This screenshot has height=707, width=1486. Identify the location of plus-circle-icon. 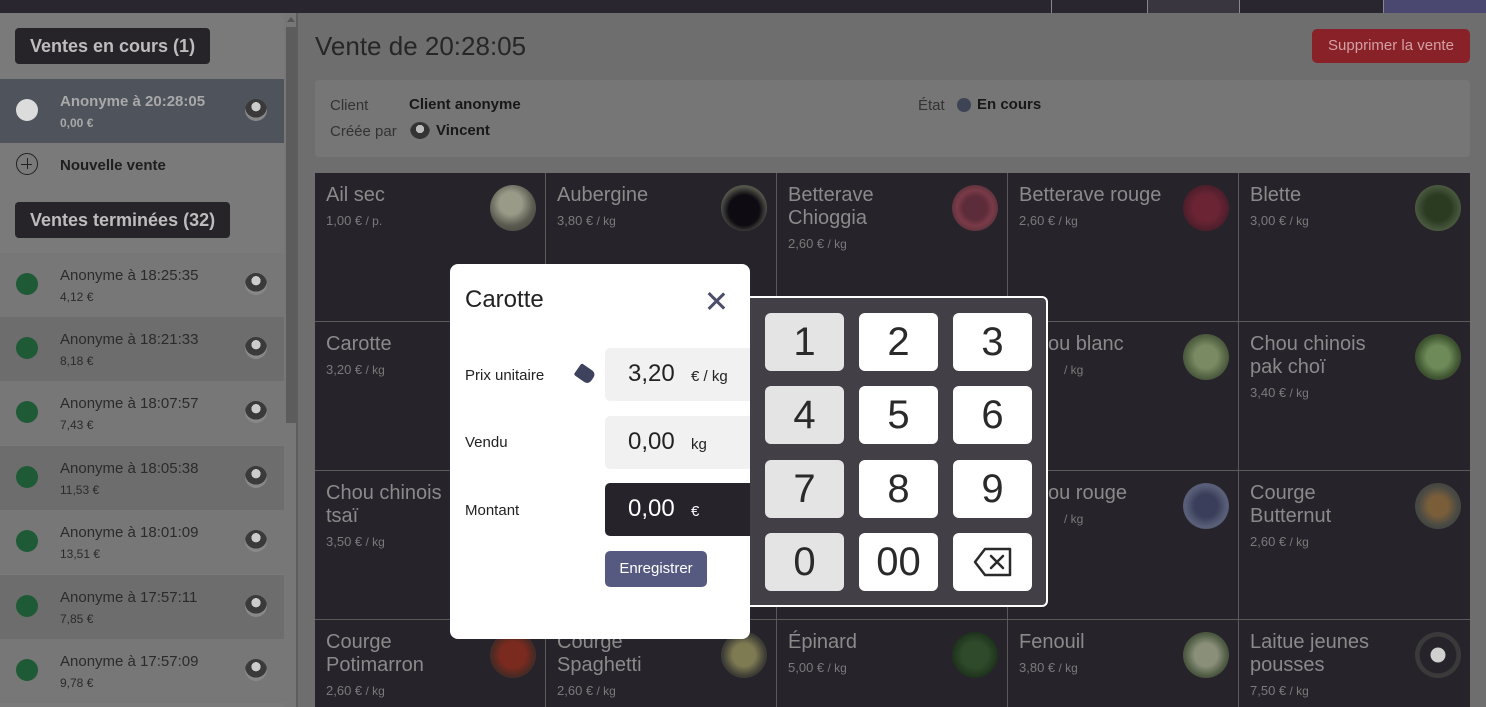
(27, 164).